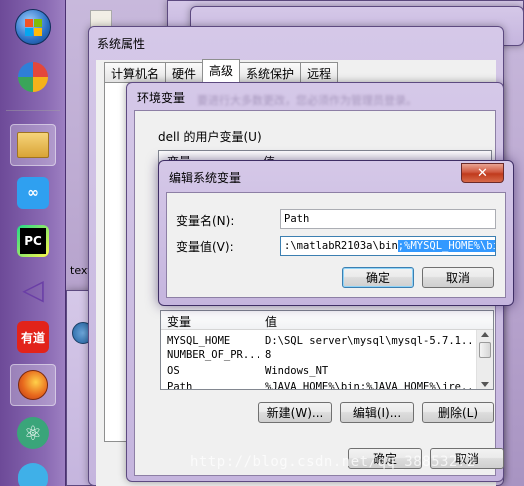 The height and width of the screenshot is (486, 524). I want to click on var-name-input: Path, so click(388, 219).